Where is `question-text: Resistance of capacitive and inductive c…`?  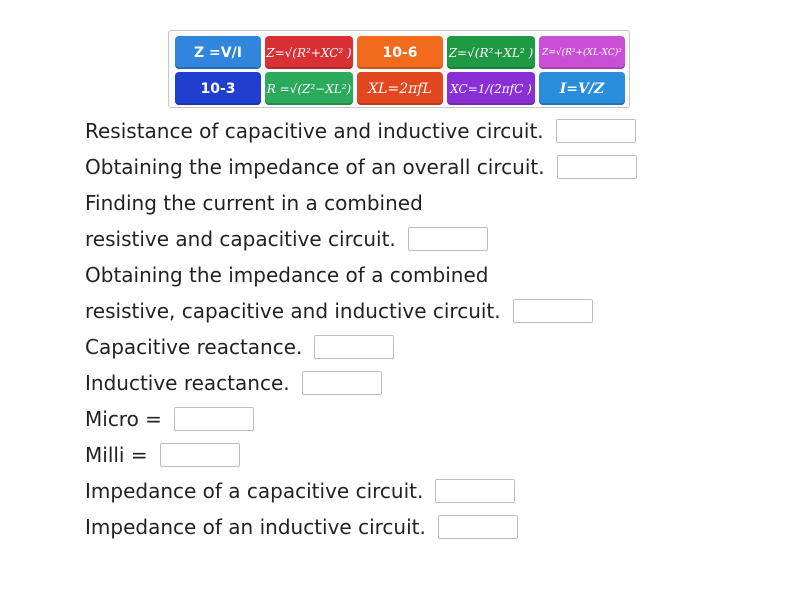
question-text: Resistance of capacitive and inductive c… is located at coordinates (314, 131).